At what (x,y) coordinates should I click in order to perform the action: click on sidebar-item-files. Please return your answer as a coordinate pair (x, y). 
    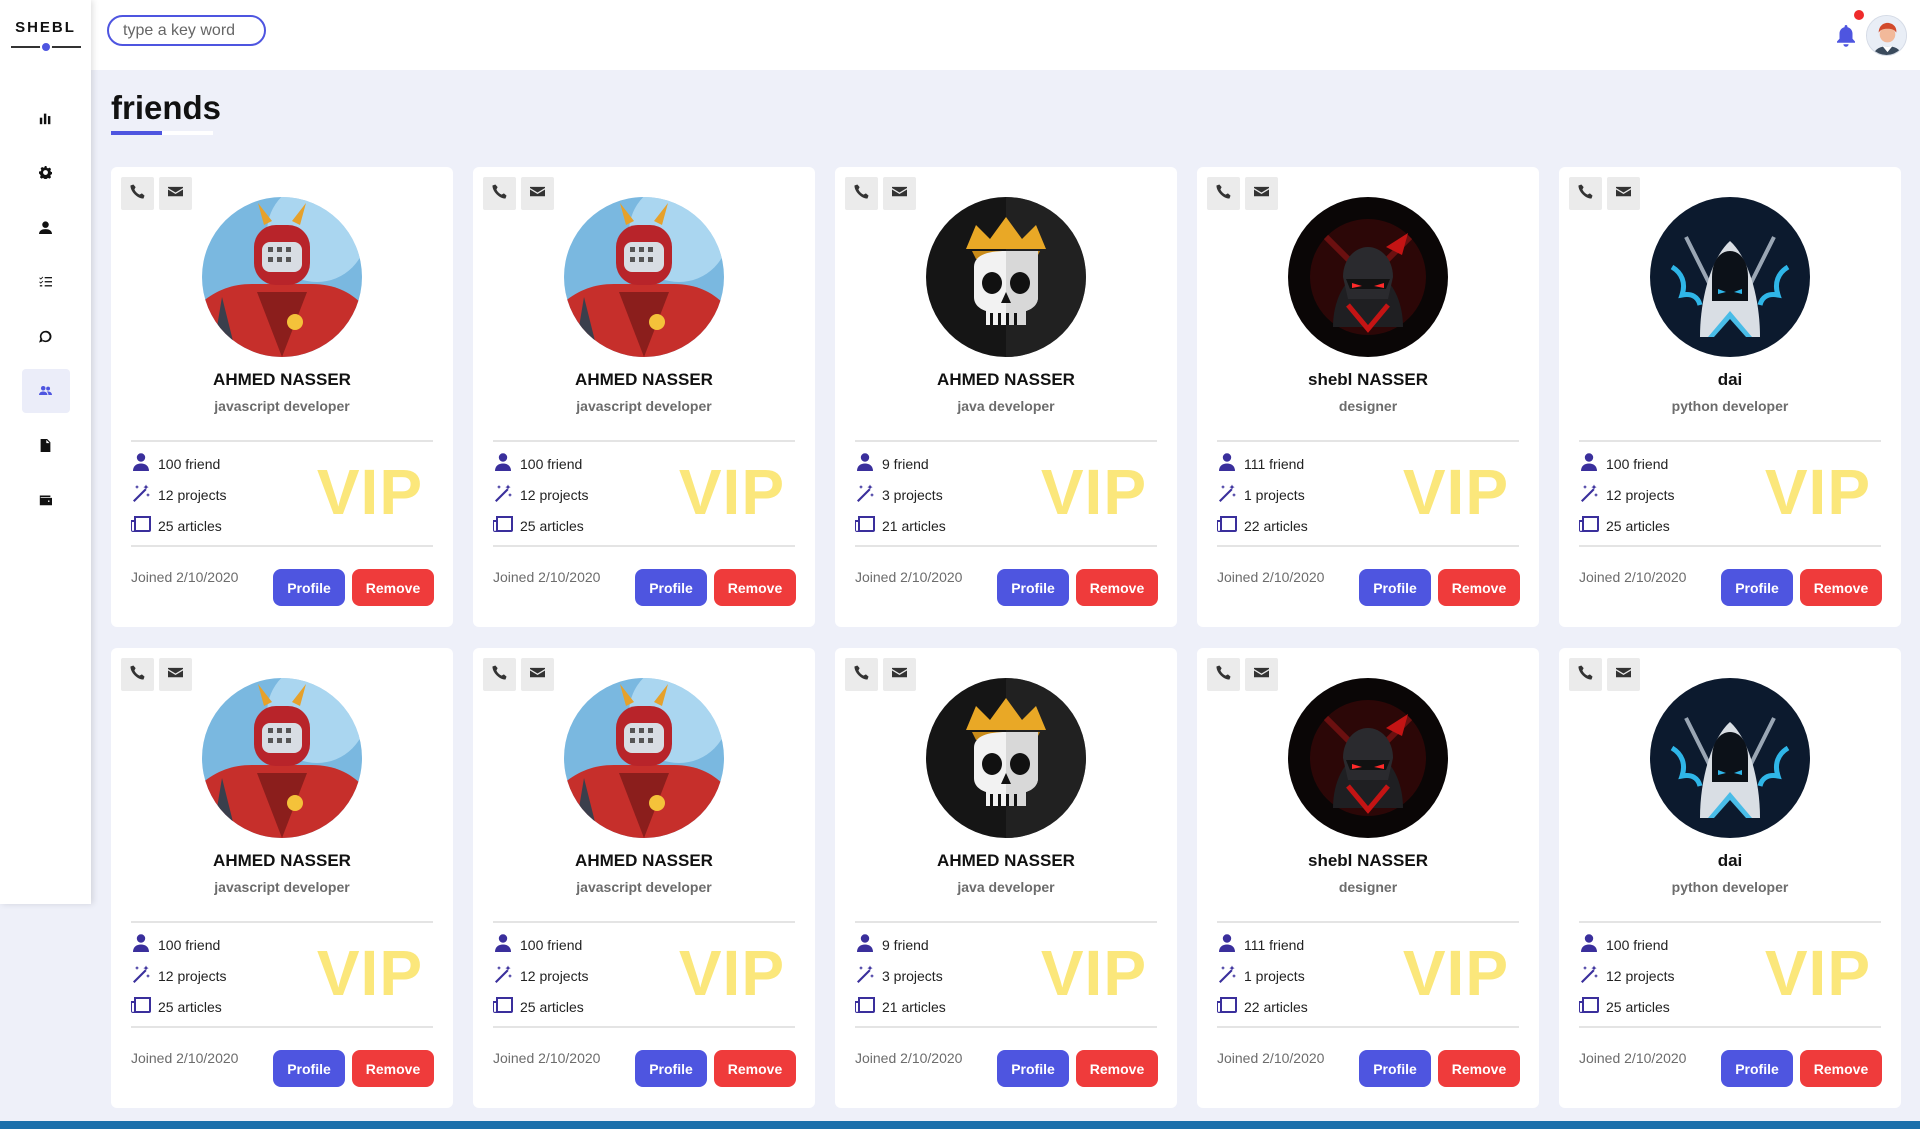
    Looking at the image, I should click on (46, 445).